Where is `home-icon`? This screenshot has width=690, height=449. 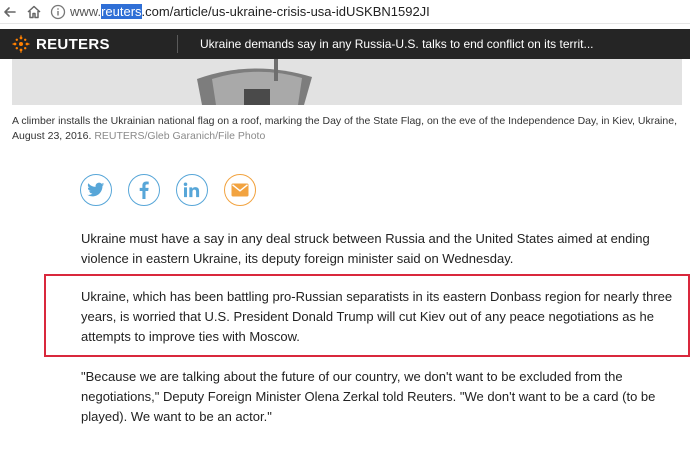 home-icon is located at coordinates (34, 12).